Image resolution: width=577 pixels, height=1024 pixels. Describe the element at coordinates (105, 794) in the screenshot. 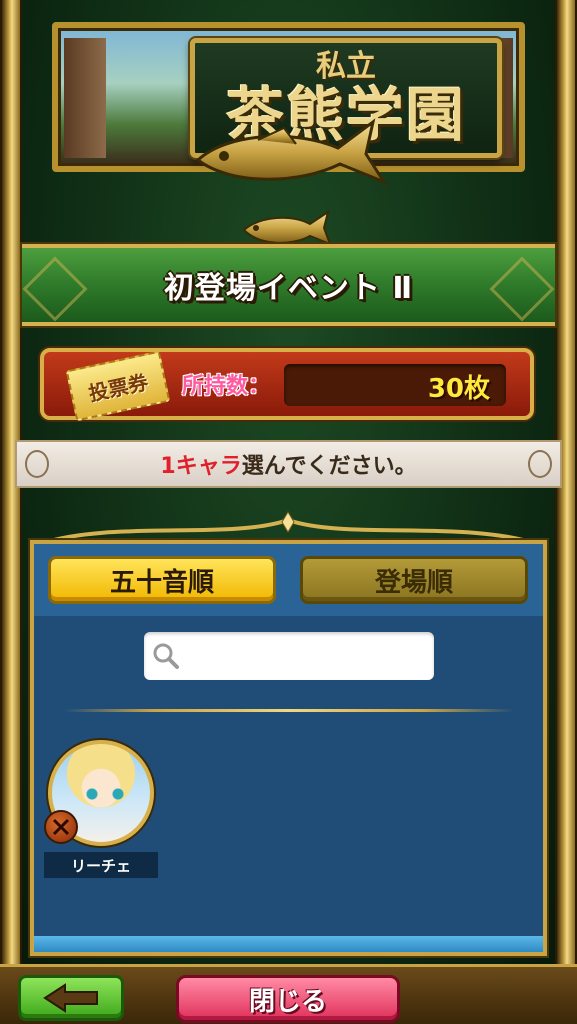

I see `character-eyes` at that location.